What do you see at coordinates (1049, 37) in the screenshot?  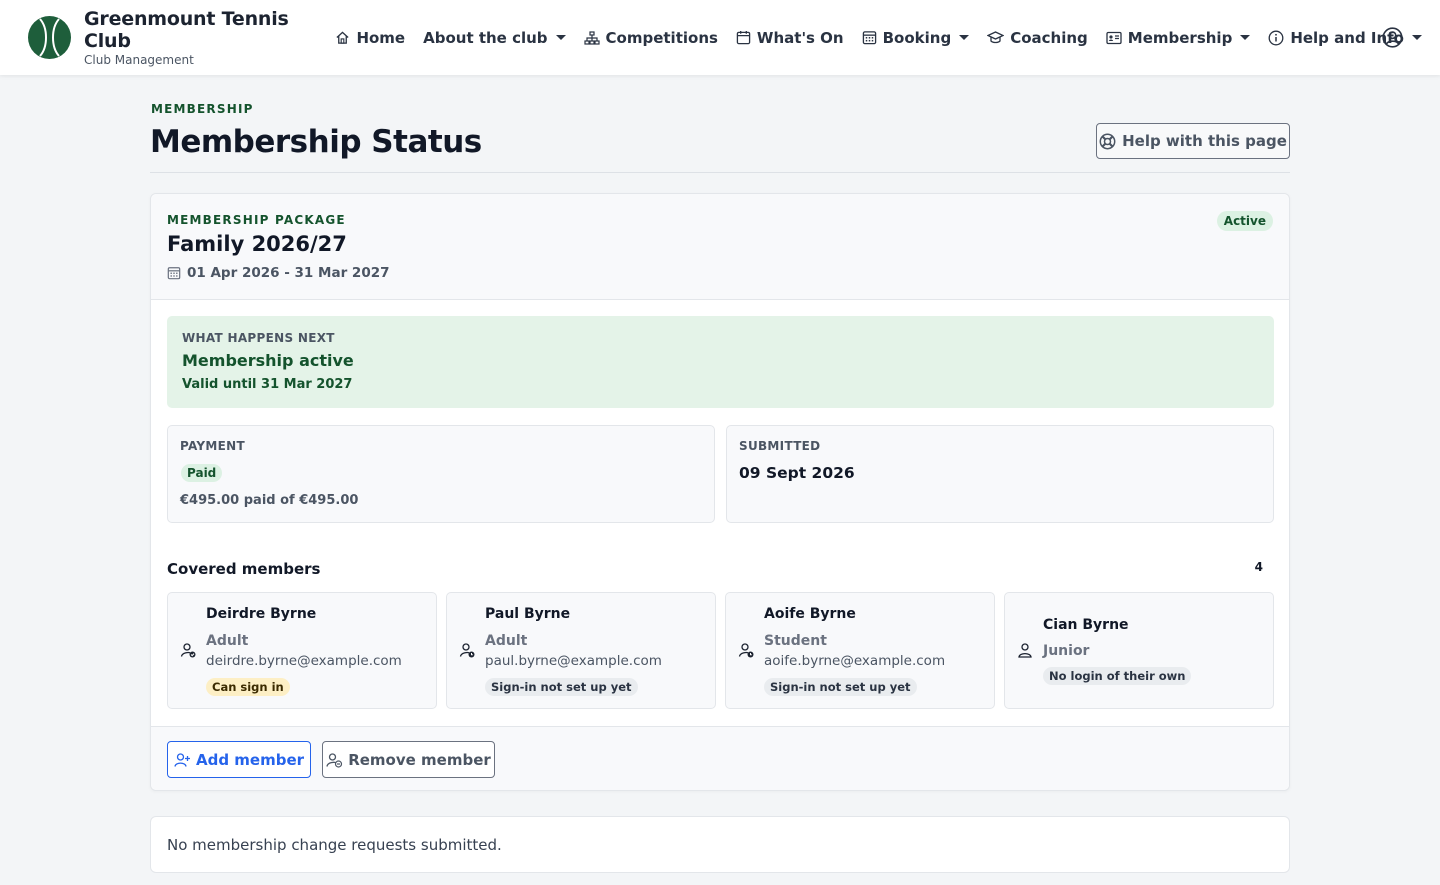 I see `nav-coaching-label: Coaching` at bounding box center [1049, 37].